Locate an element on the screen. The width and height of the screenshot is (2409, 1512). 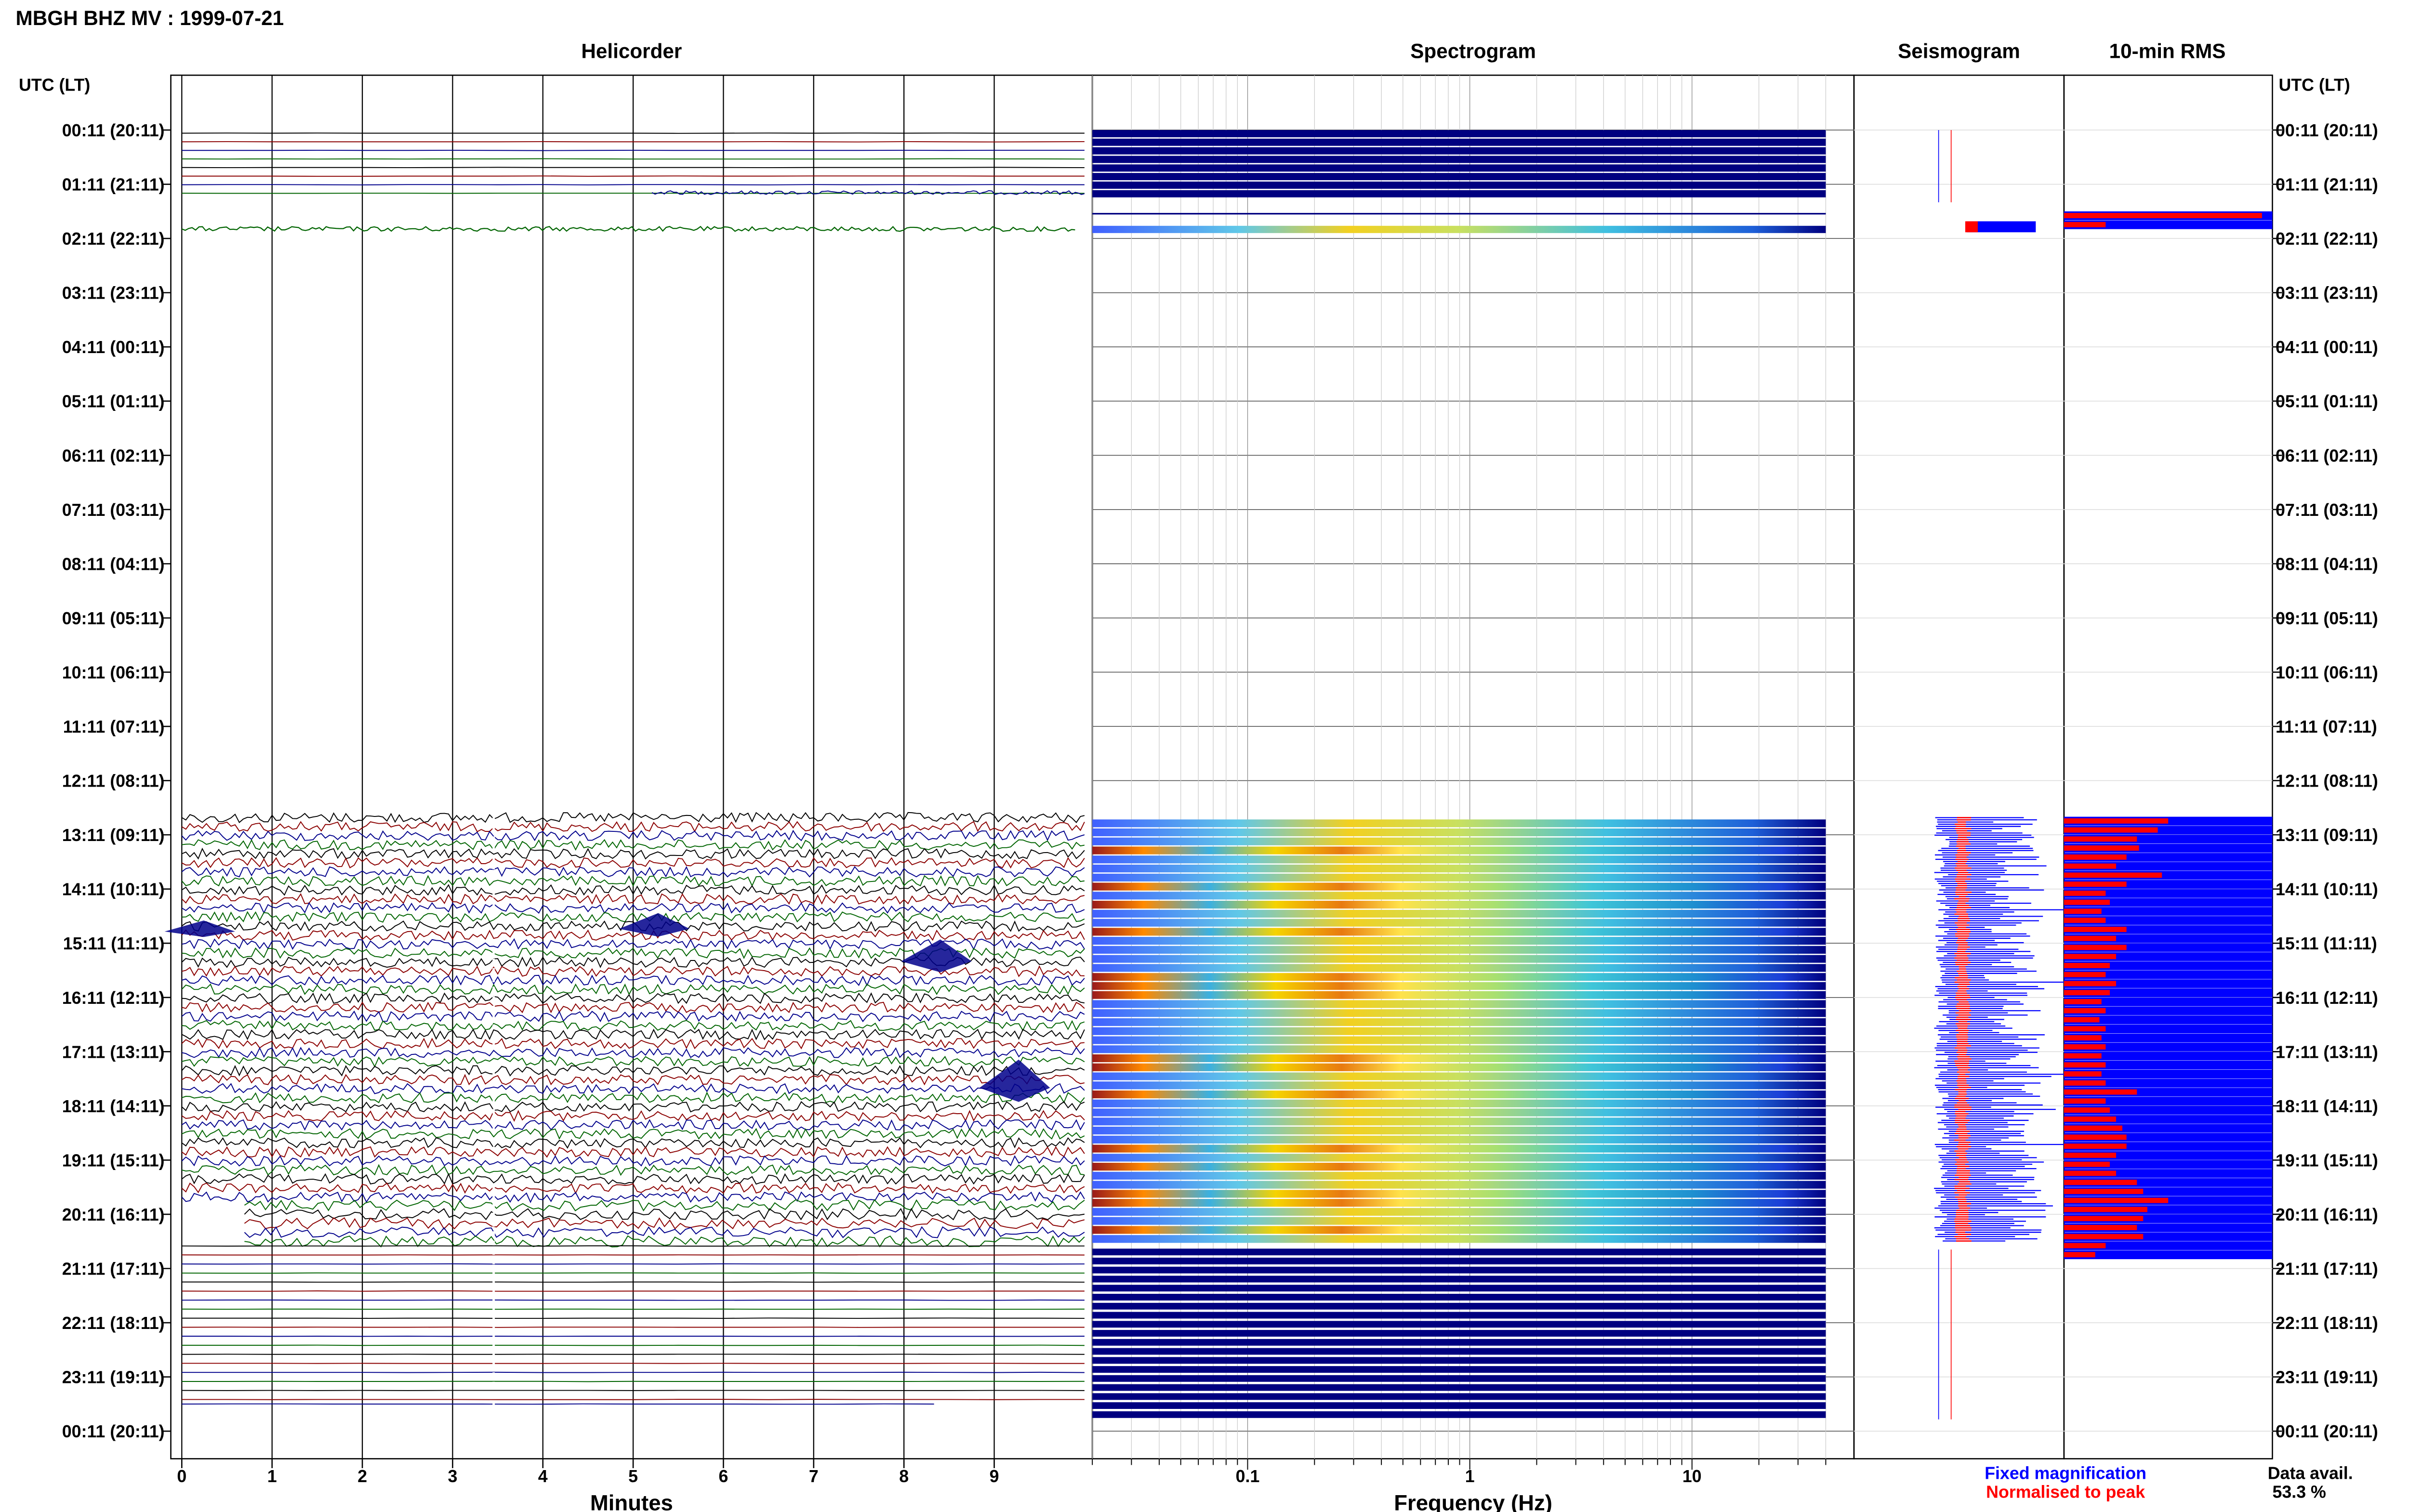
frequency-tick-label: 10 is located at coordinates (1692, 1476).